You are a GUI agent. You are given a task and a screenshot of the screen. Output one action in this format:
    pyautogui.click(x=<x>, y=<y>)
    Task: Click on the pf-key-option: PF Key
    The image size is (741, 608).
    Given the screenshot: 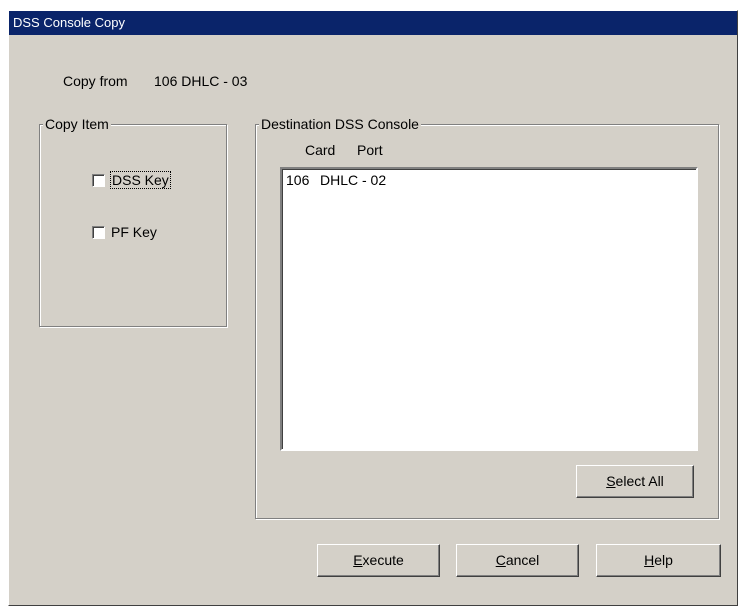 What is the action you would take?
    pyautogui.click(x=124, y=232)
    